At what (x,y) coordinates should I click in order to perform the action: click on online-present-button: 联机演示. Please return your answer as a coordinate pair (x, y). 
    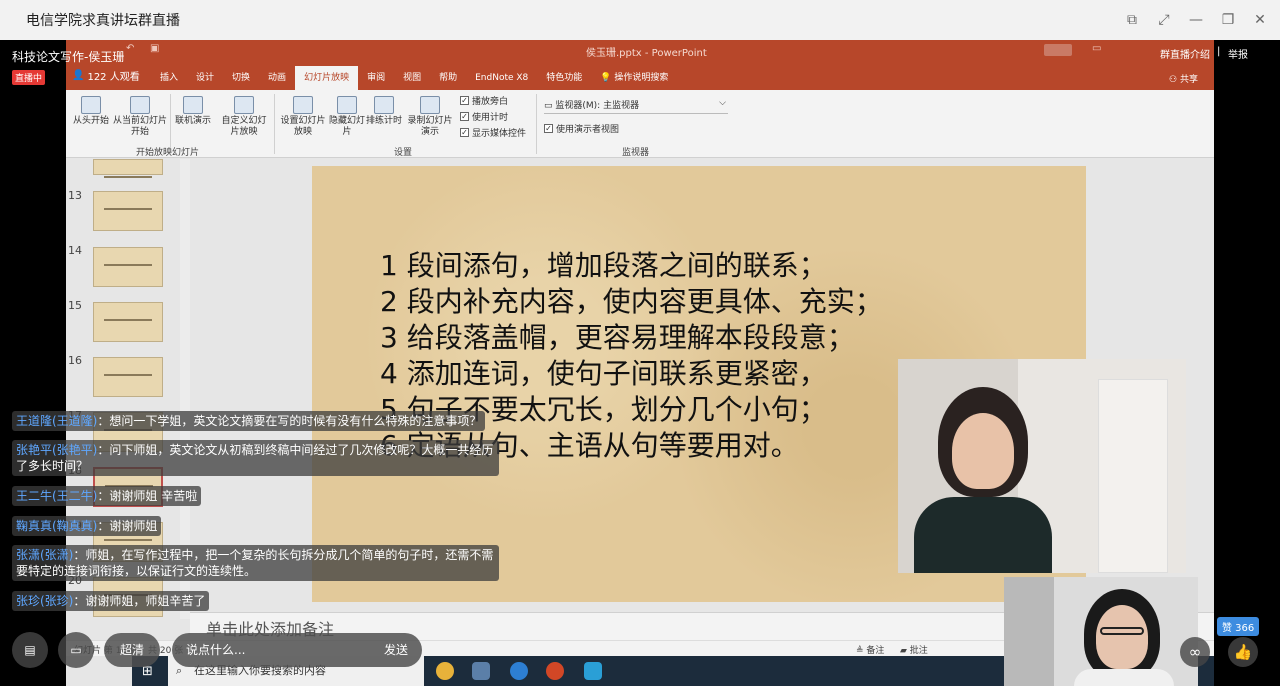
    Looking at the image, I should click on (193, 111).